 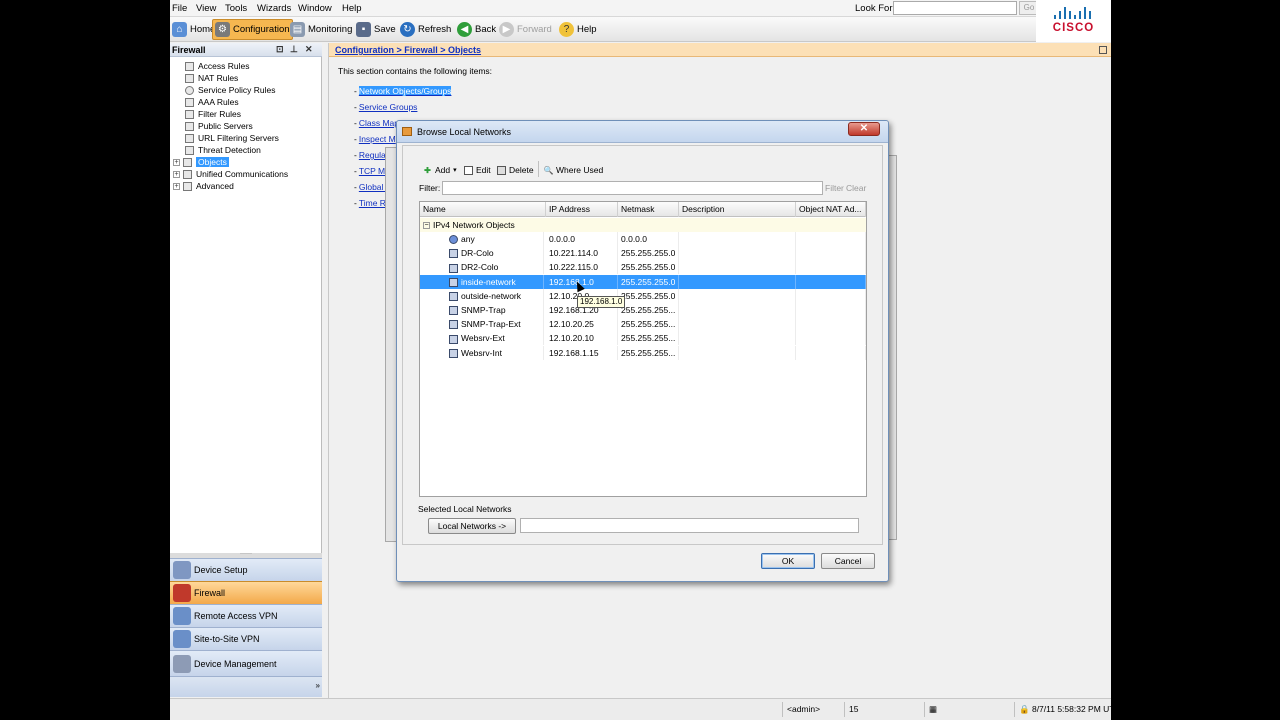 What do you see at coordinates (230, 174) in the screenshot?
I see `tree-unified-communications: + Unified Communications` at bounding box center [230, 174].